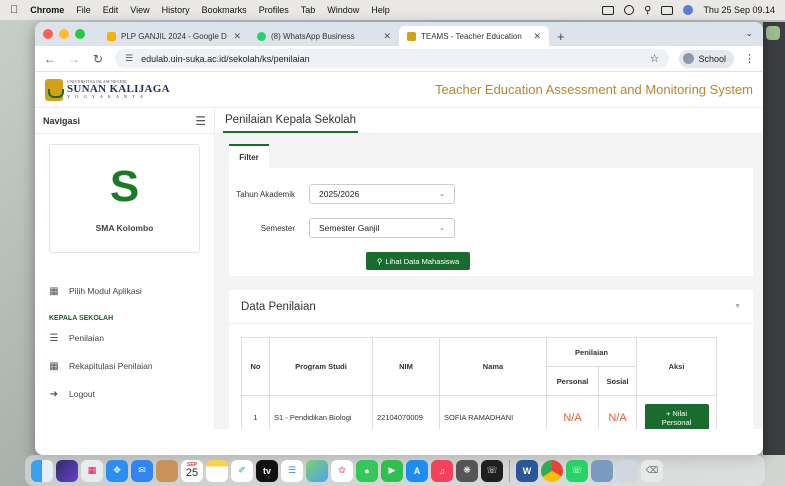 The height and width of the screenshot is (486, 785). What do you see at coordinates (117, 470) in the screenshot?
I see `safari-icon: ✥` at bounding box center [117, 470].